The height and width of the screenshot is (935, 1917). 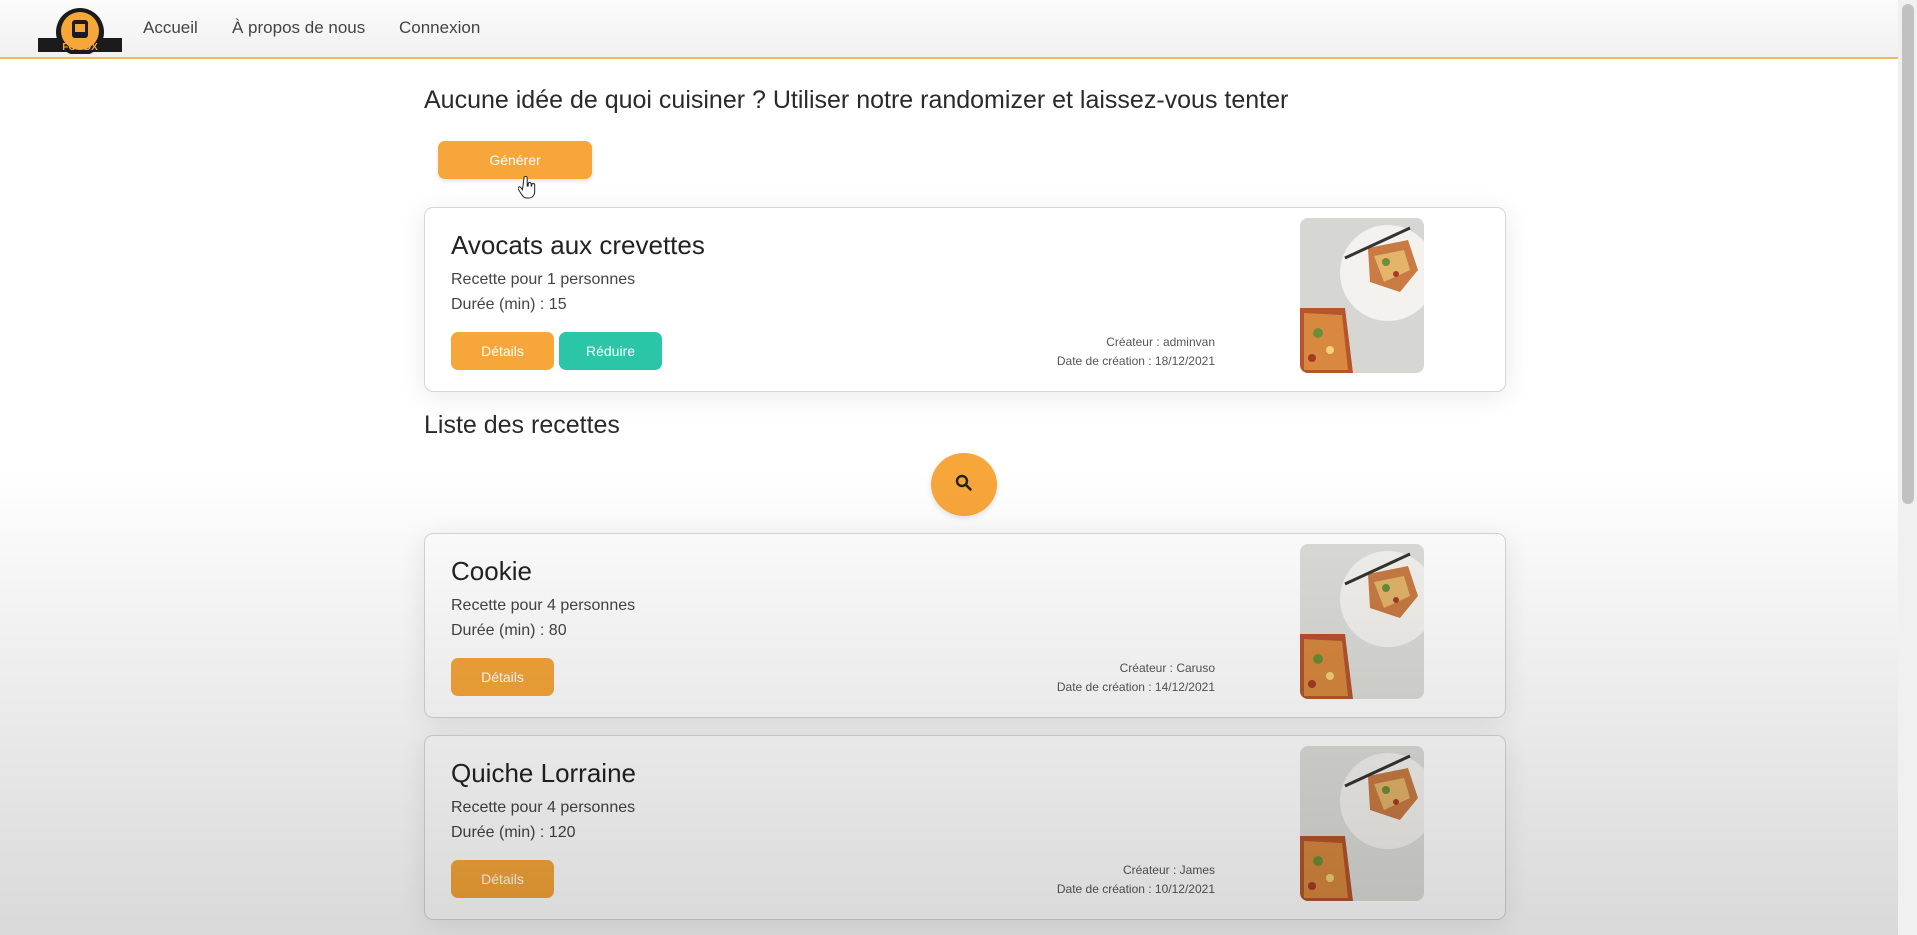 I want to click on foodx-logo: FOODX, so click(x=80, y=29).